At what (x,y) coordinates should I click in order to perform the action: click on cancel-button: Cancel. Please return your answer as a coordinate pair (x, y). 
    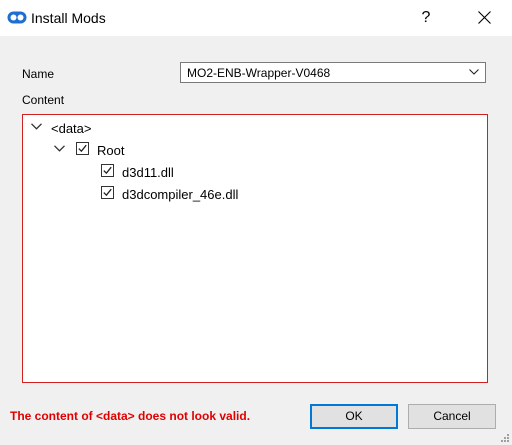
    Looking at the image, I should click on (452, 416).